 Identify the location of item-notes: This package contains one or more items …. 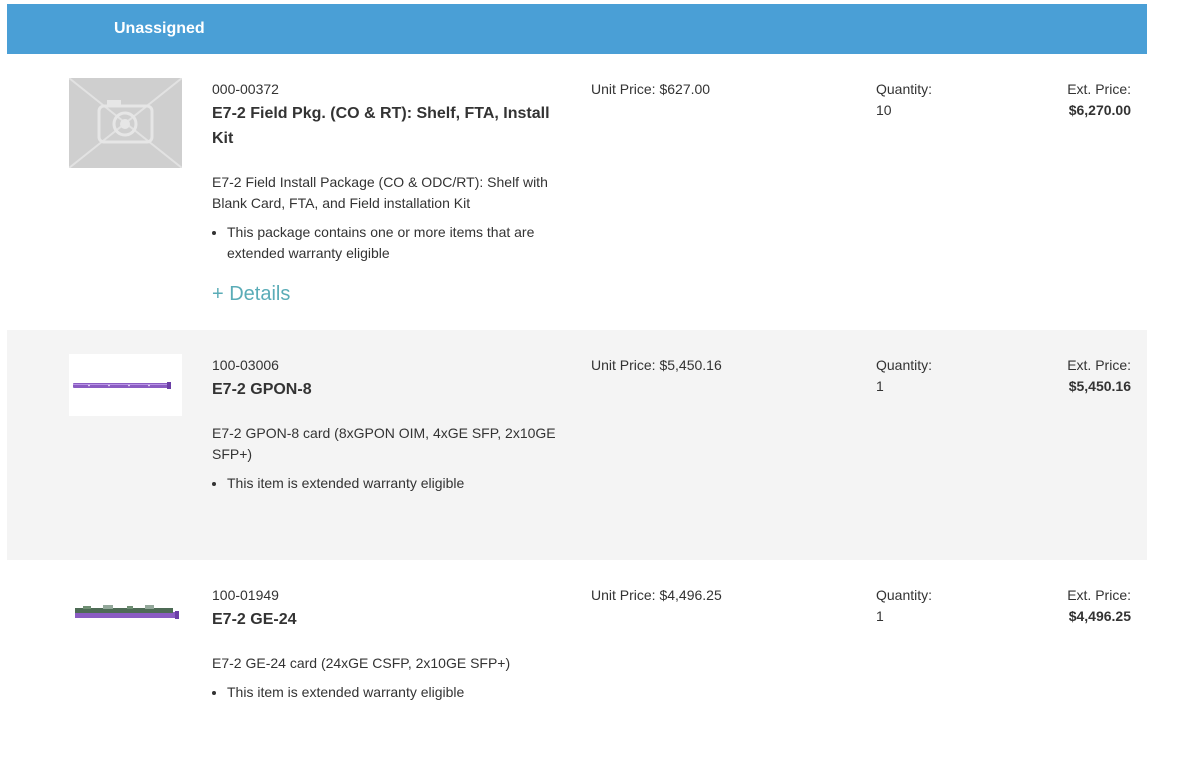
(389, 243).